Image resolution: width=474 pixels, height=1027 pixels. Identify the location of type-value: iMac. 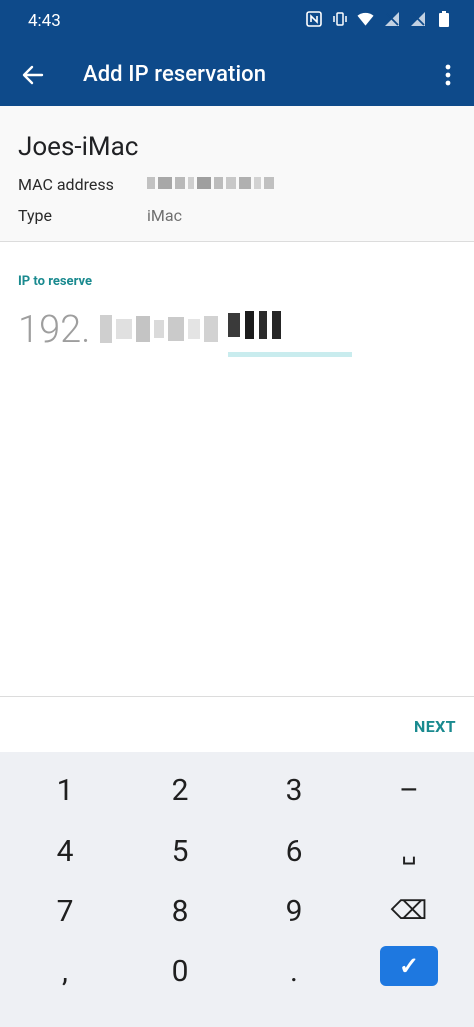
(164, 215).